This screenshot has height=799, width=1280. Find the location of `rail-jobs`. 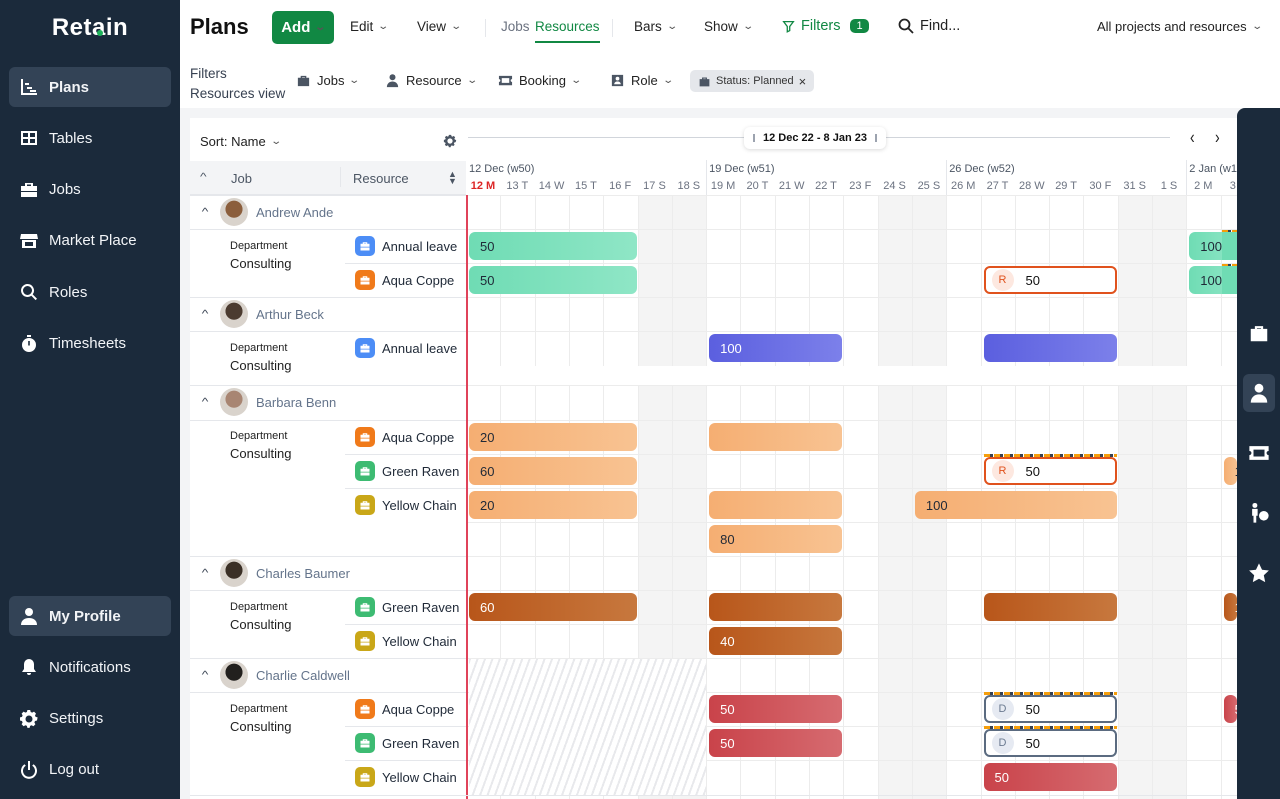

rail-jobs is located at coordinates (1259, 333).